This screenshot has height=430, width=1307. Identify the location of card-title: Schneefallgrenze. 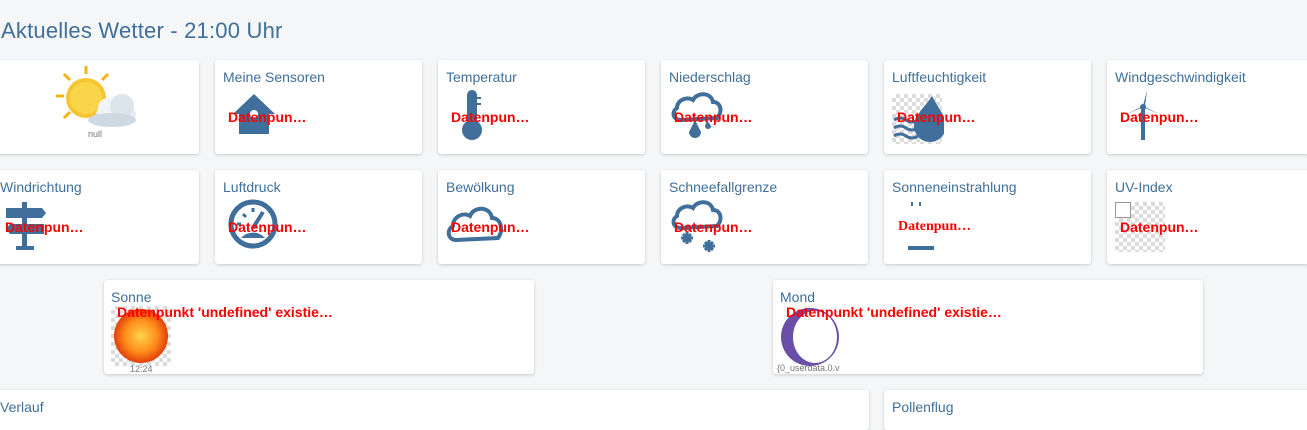
(723, 187).